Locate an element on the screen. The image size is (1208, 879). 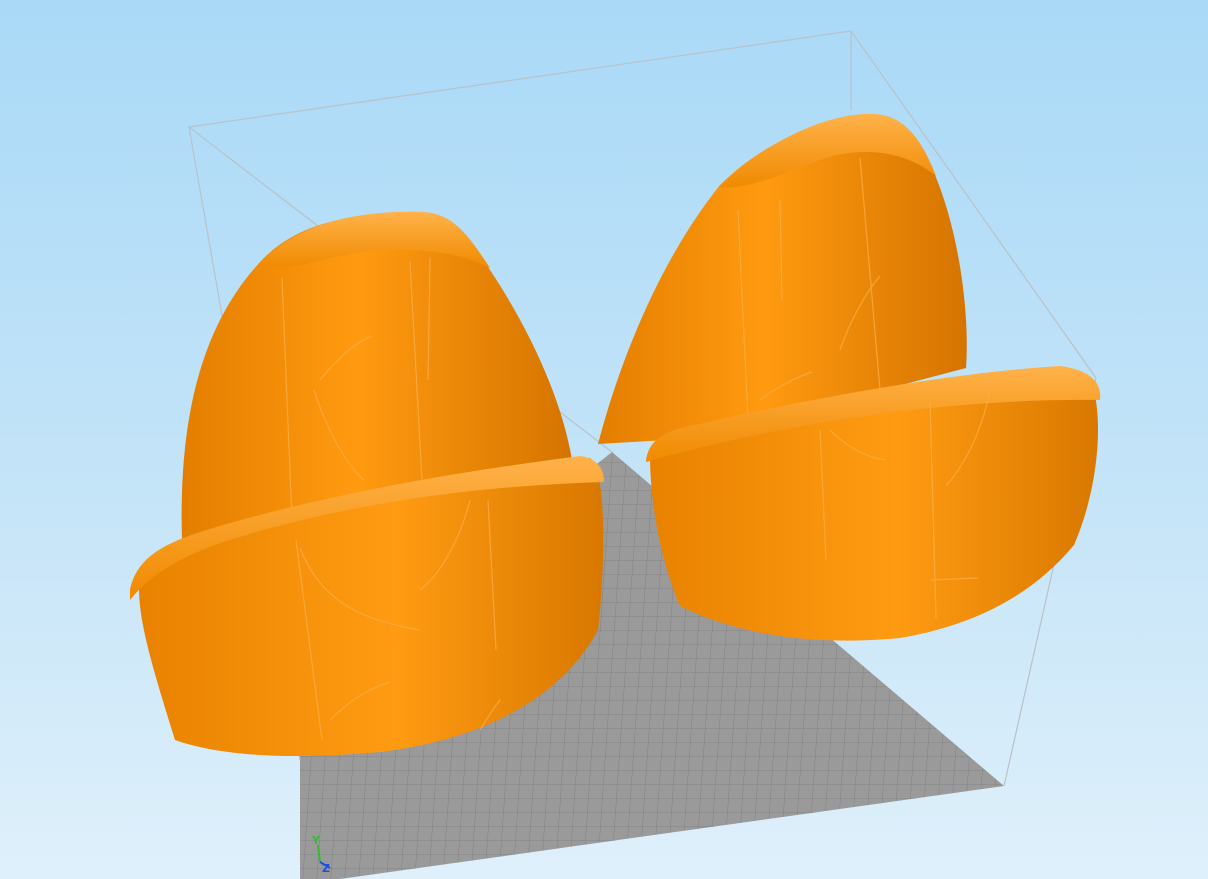
axis-y-label: Y is located at coordinates (316, 840).